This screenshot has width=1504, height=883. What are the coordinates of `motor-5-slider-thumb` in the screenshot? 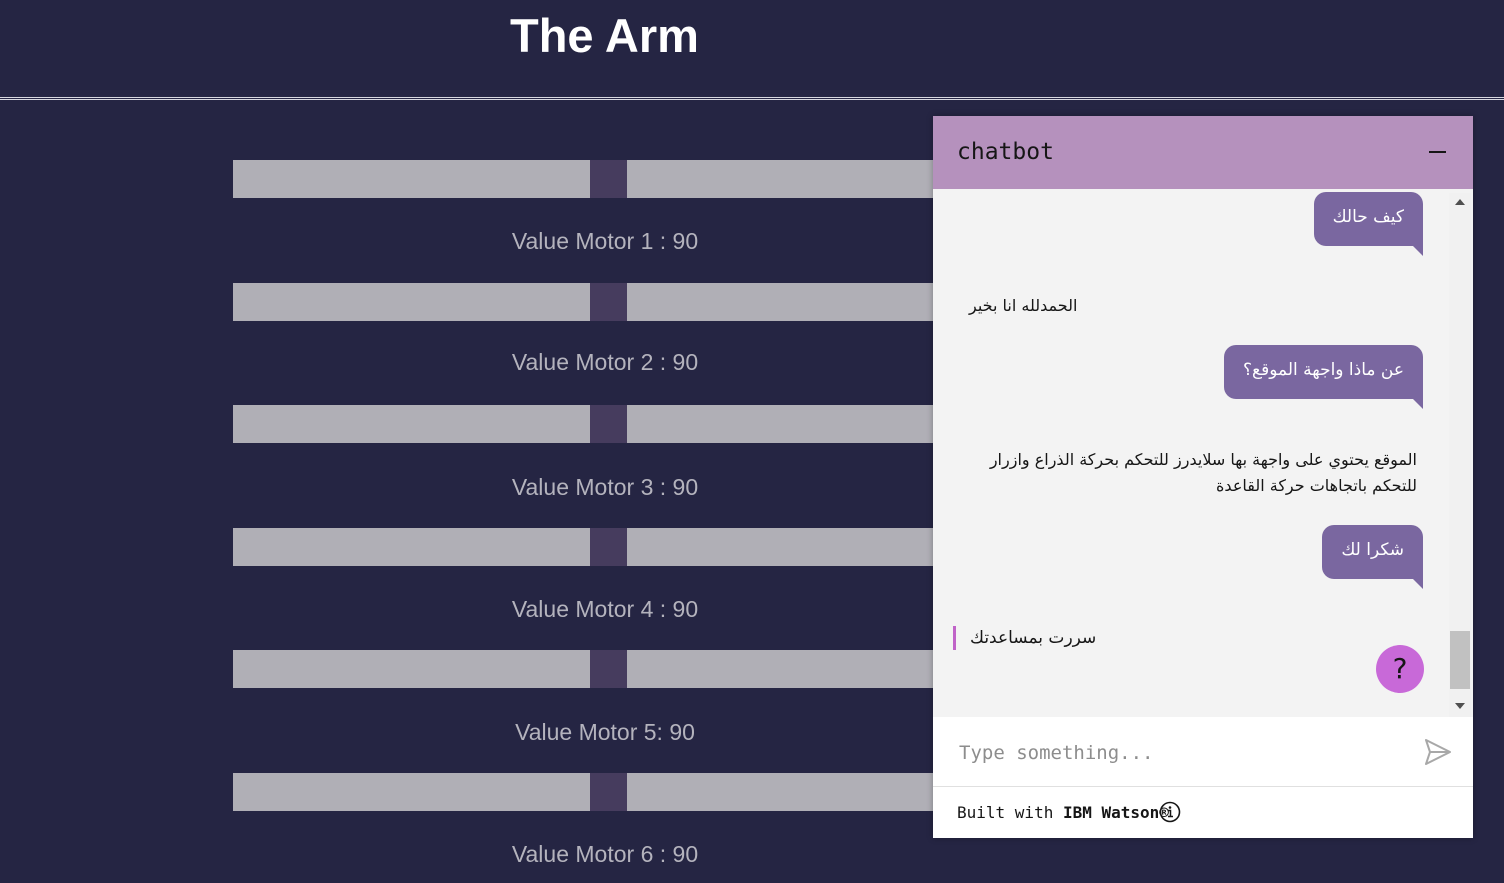 It's located at (608, 669).